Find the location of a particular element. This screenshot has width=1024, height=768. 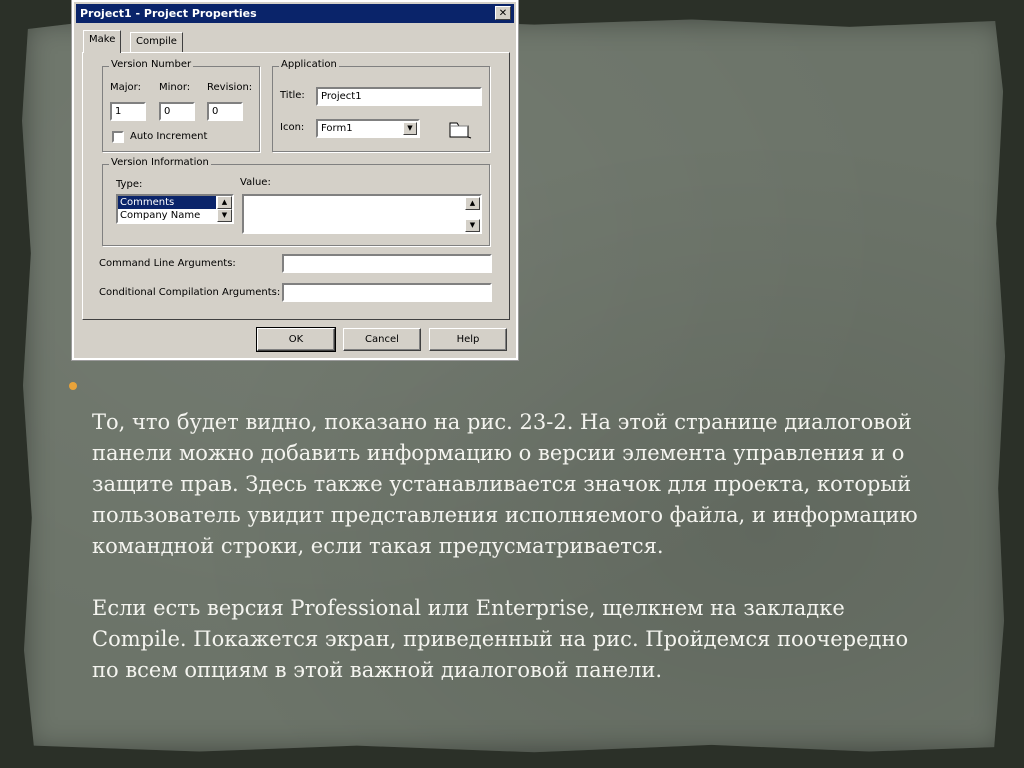

tab-make: Make is located at coordinates (102, 41).